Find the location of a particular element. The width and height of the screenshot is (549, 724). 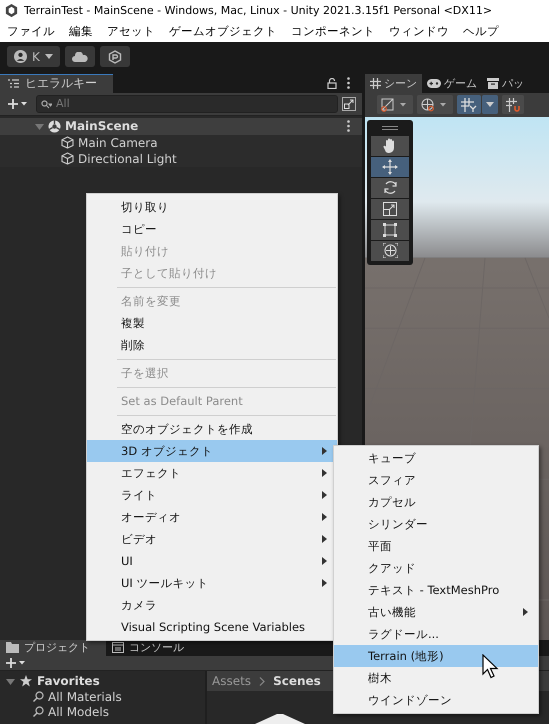

account-button: K is located at coordinates (33, 57).